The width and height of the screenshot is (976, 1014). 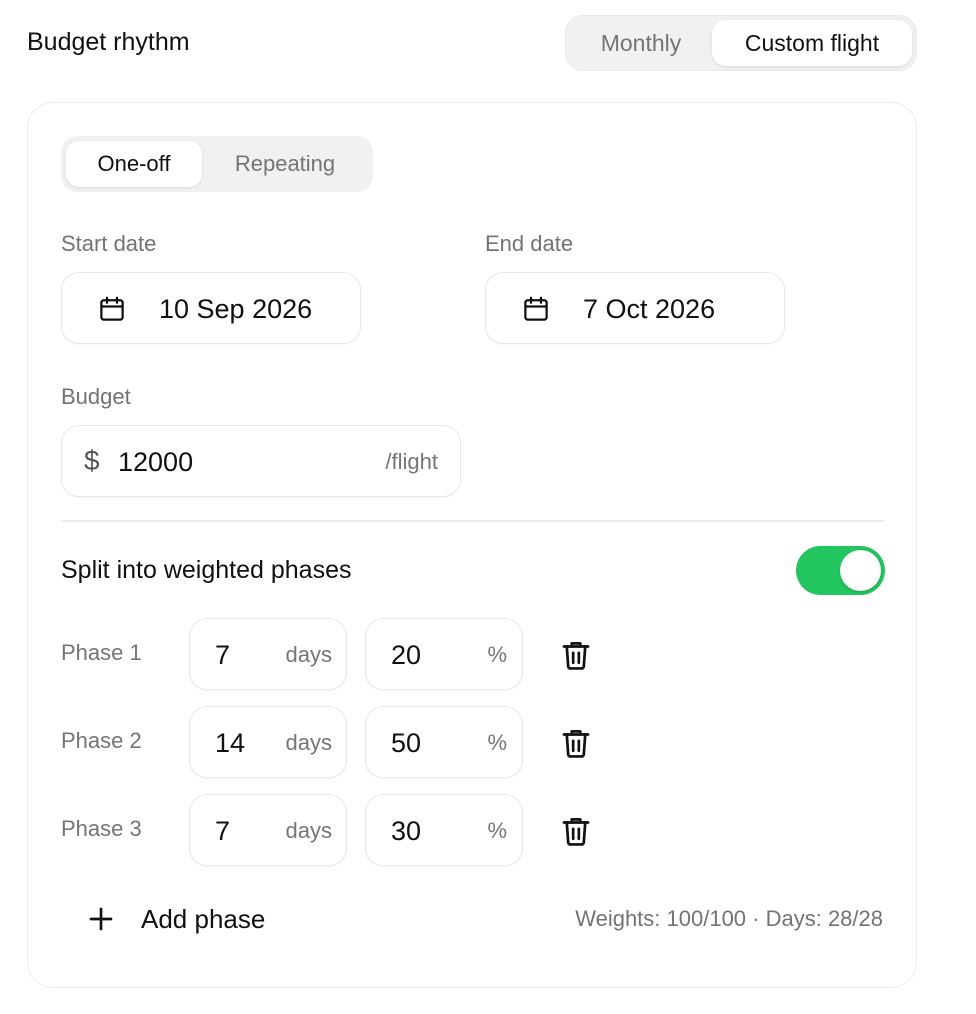 I want to click on phase-weight-input: 50 %, so click(x=444, y=742).